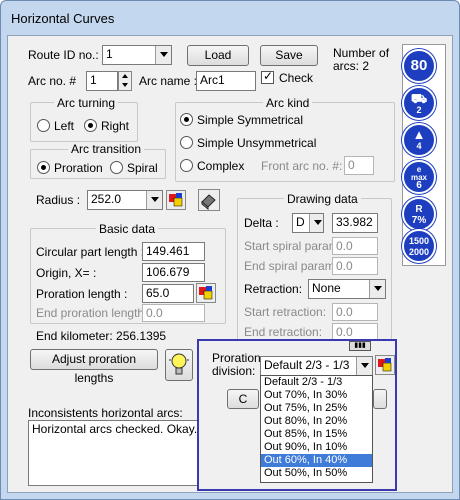 Image resolution: width=460 pixels, height=500 pixels. Describe the element at coordinates (316, 434) in the screenshot. I see `dropdown-option: Out 85%, In 15%` at that location.